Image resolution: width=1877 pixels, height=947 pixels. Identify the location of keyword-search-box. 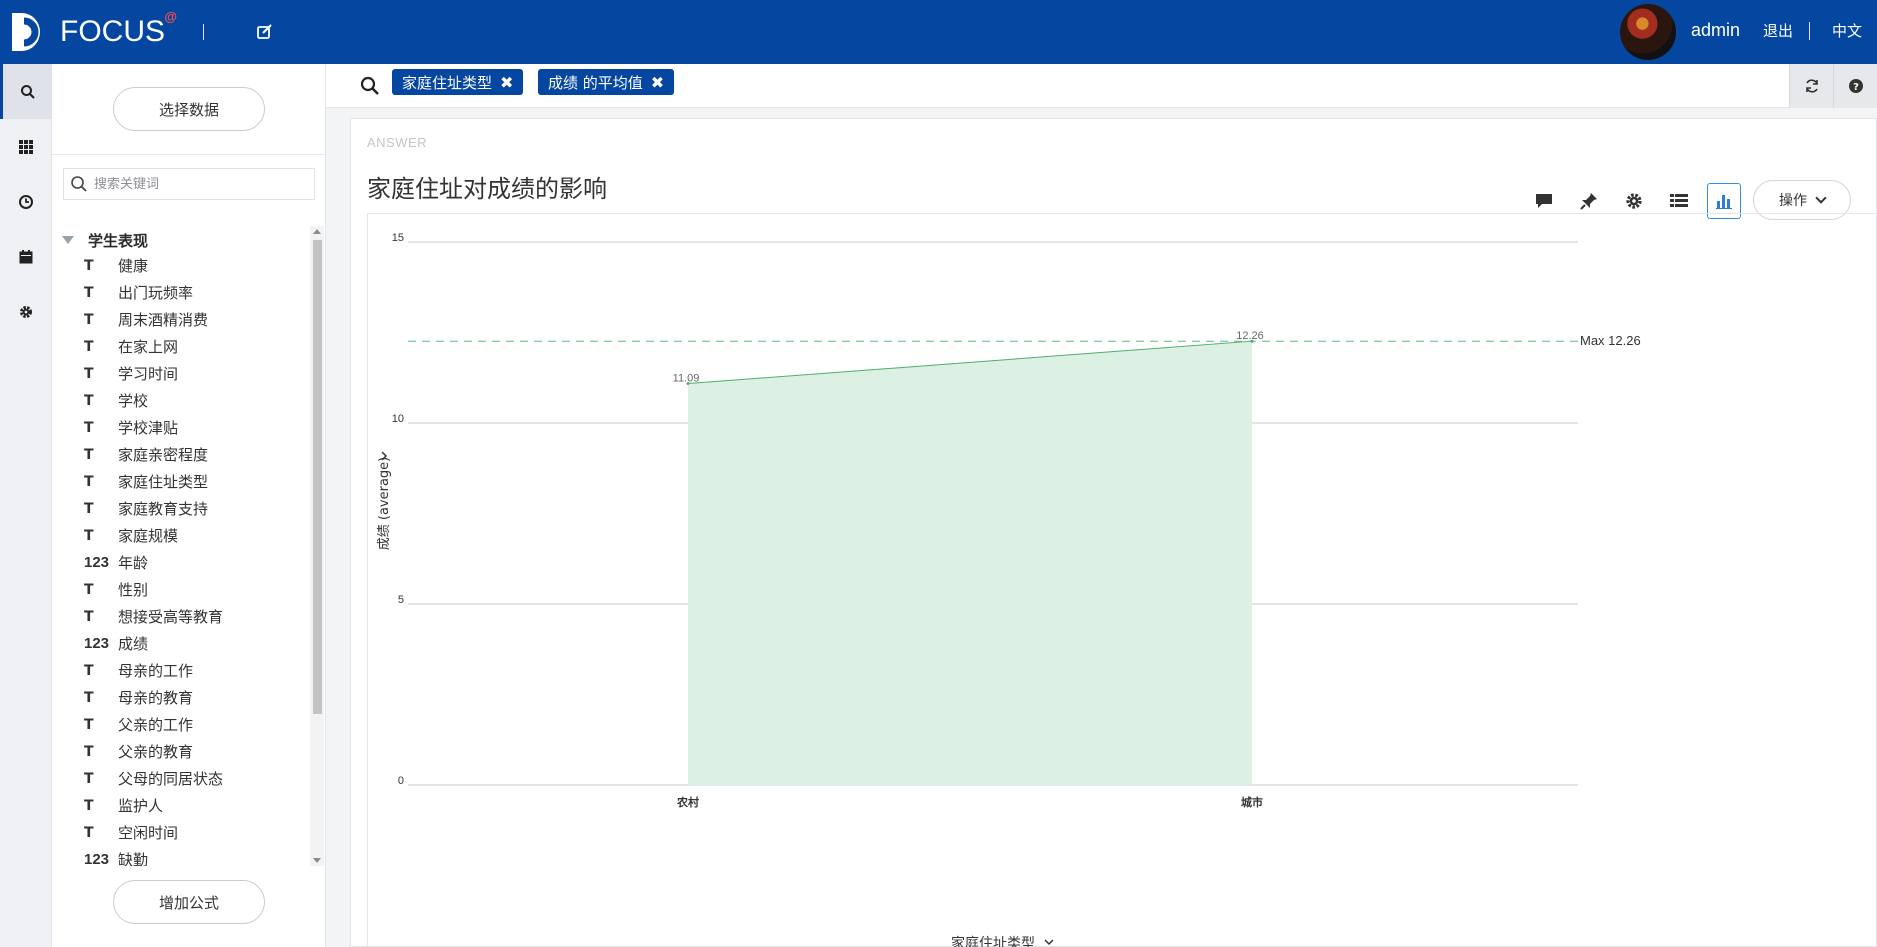
(189, 184).